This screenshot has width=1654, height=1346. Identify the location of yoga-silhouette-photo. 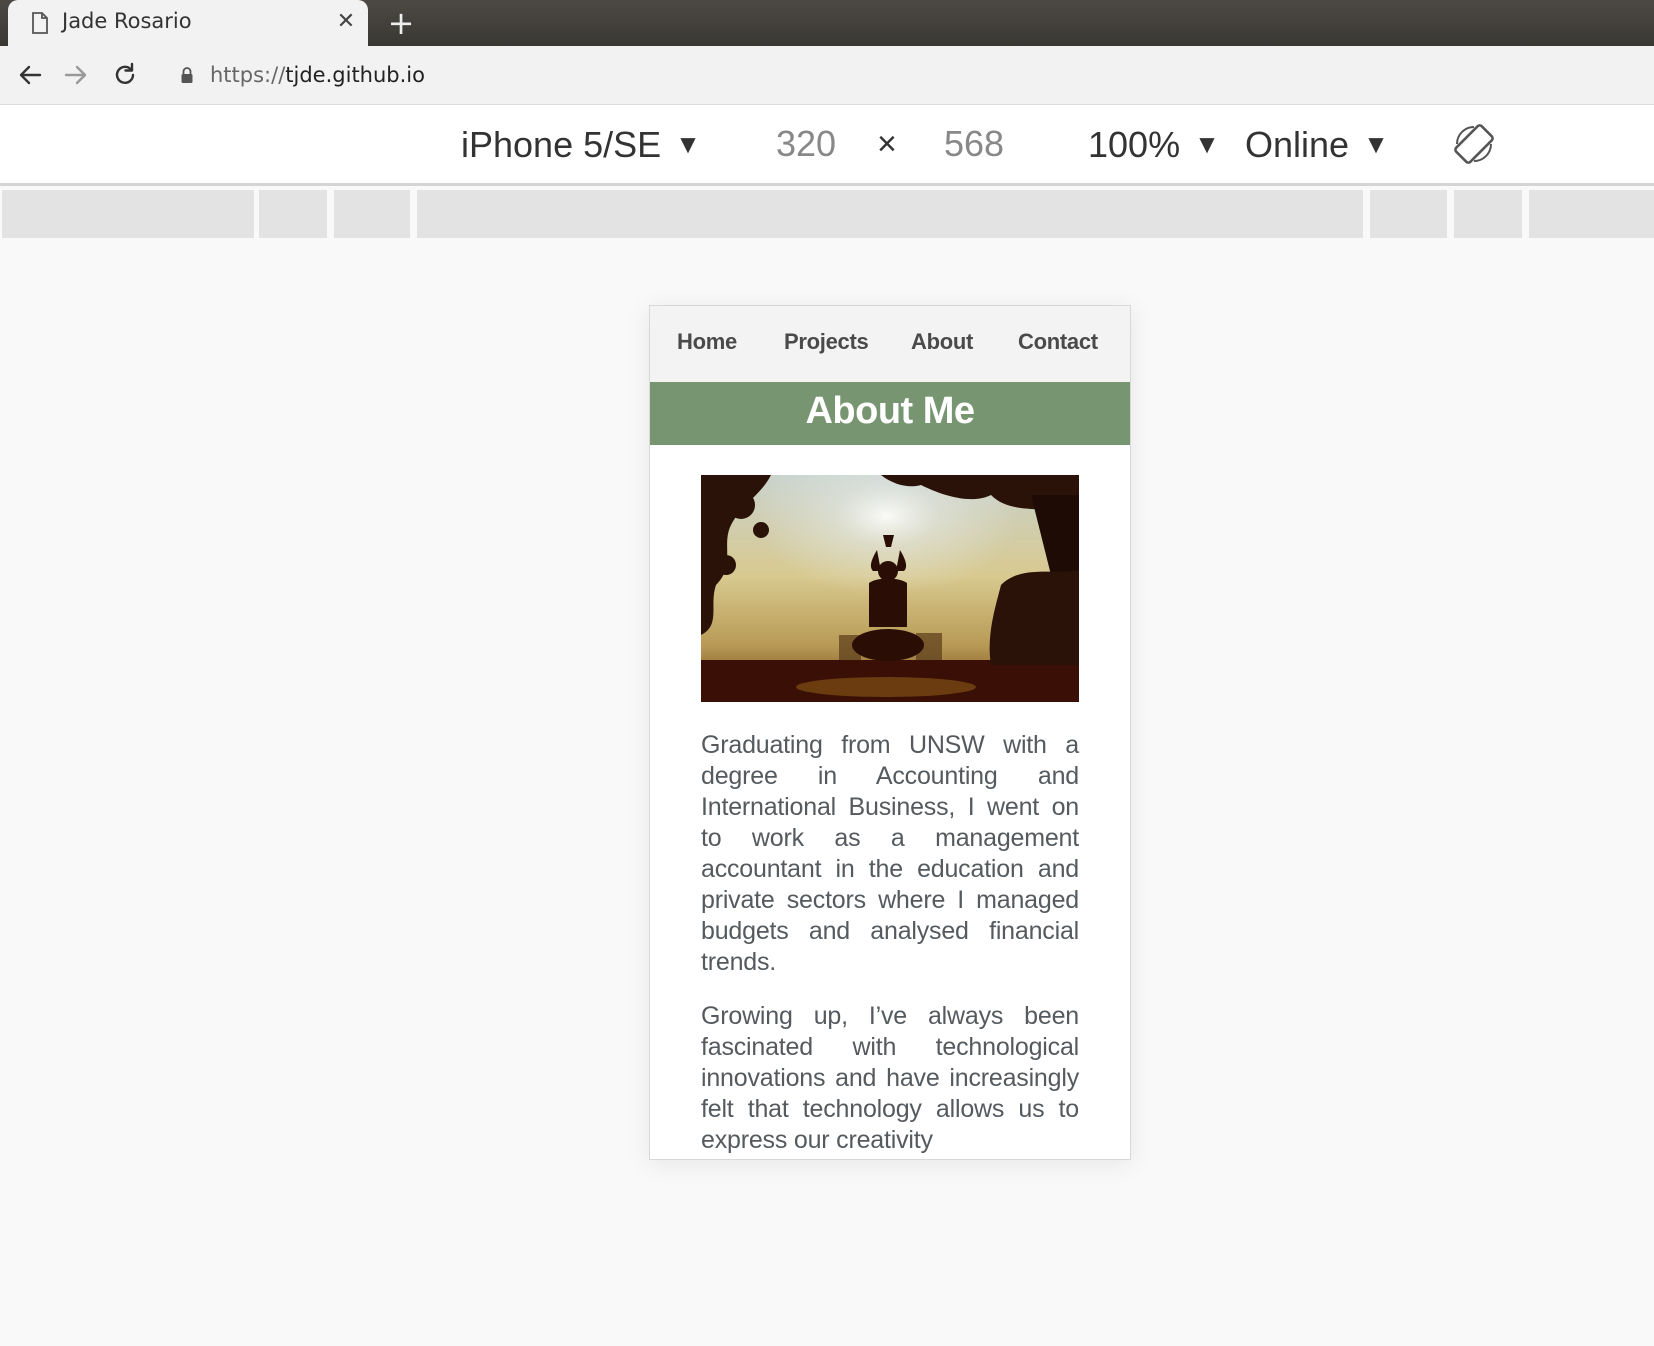
(890, 588).